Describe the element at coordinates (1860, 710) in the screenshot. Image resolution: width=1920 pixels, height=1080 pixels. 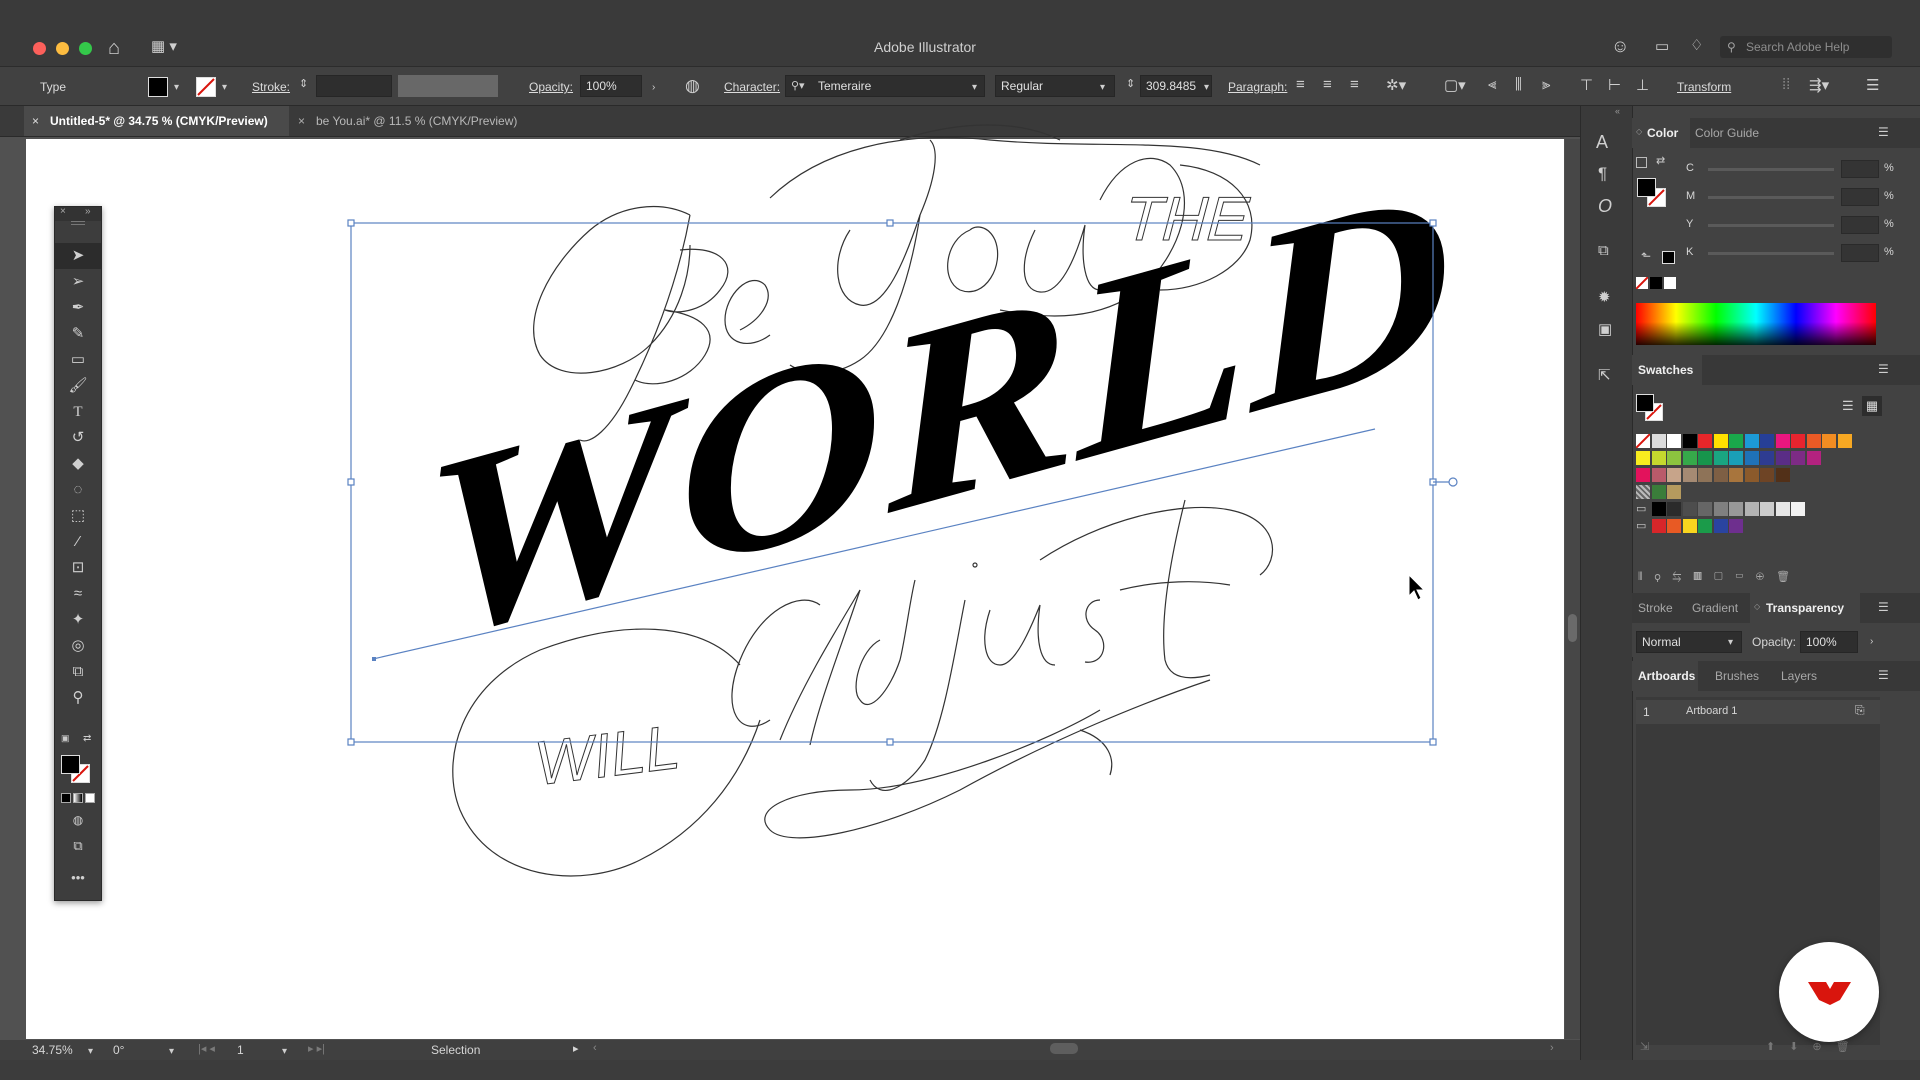
I see `artboard-options-icon: ⎘` at that location.